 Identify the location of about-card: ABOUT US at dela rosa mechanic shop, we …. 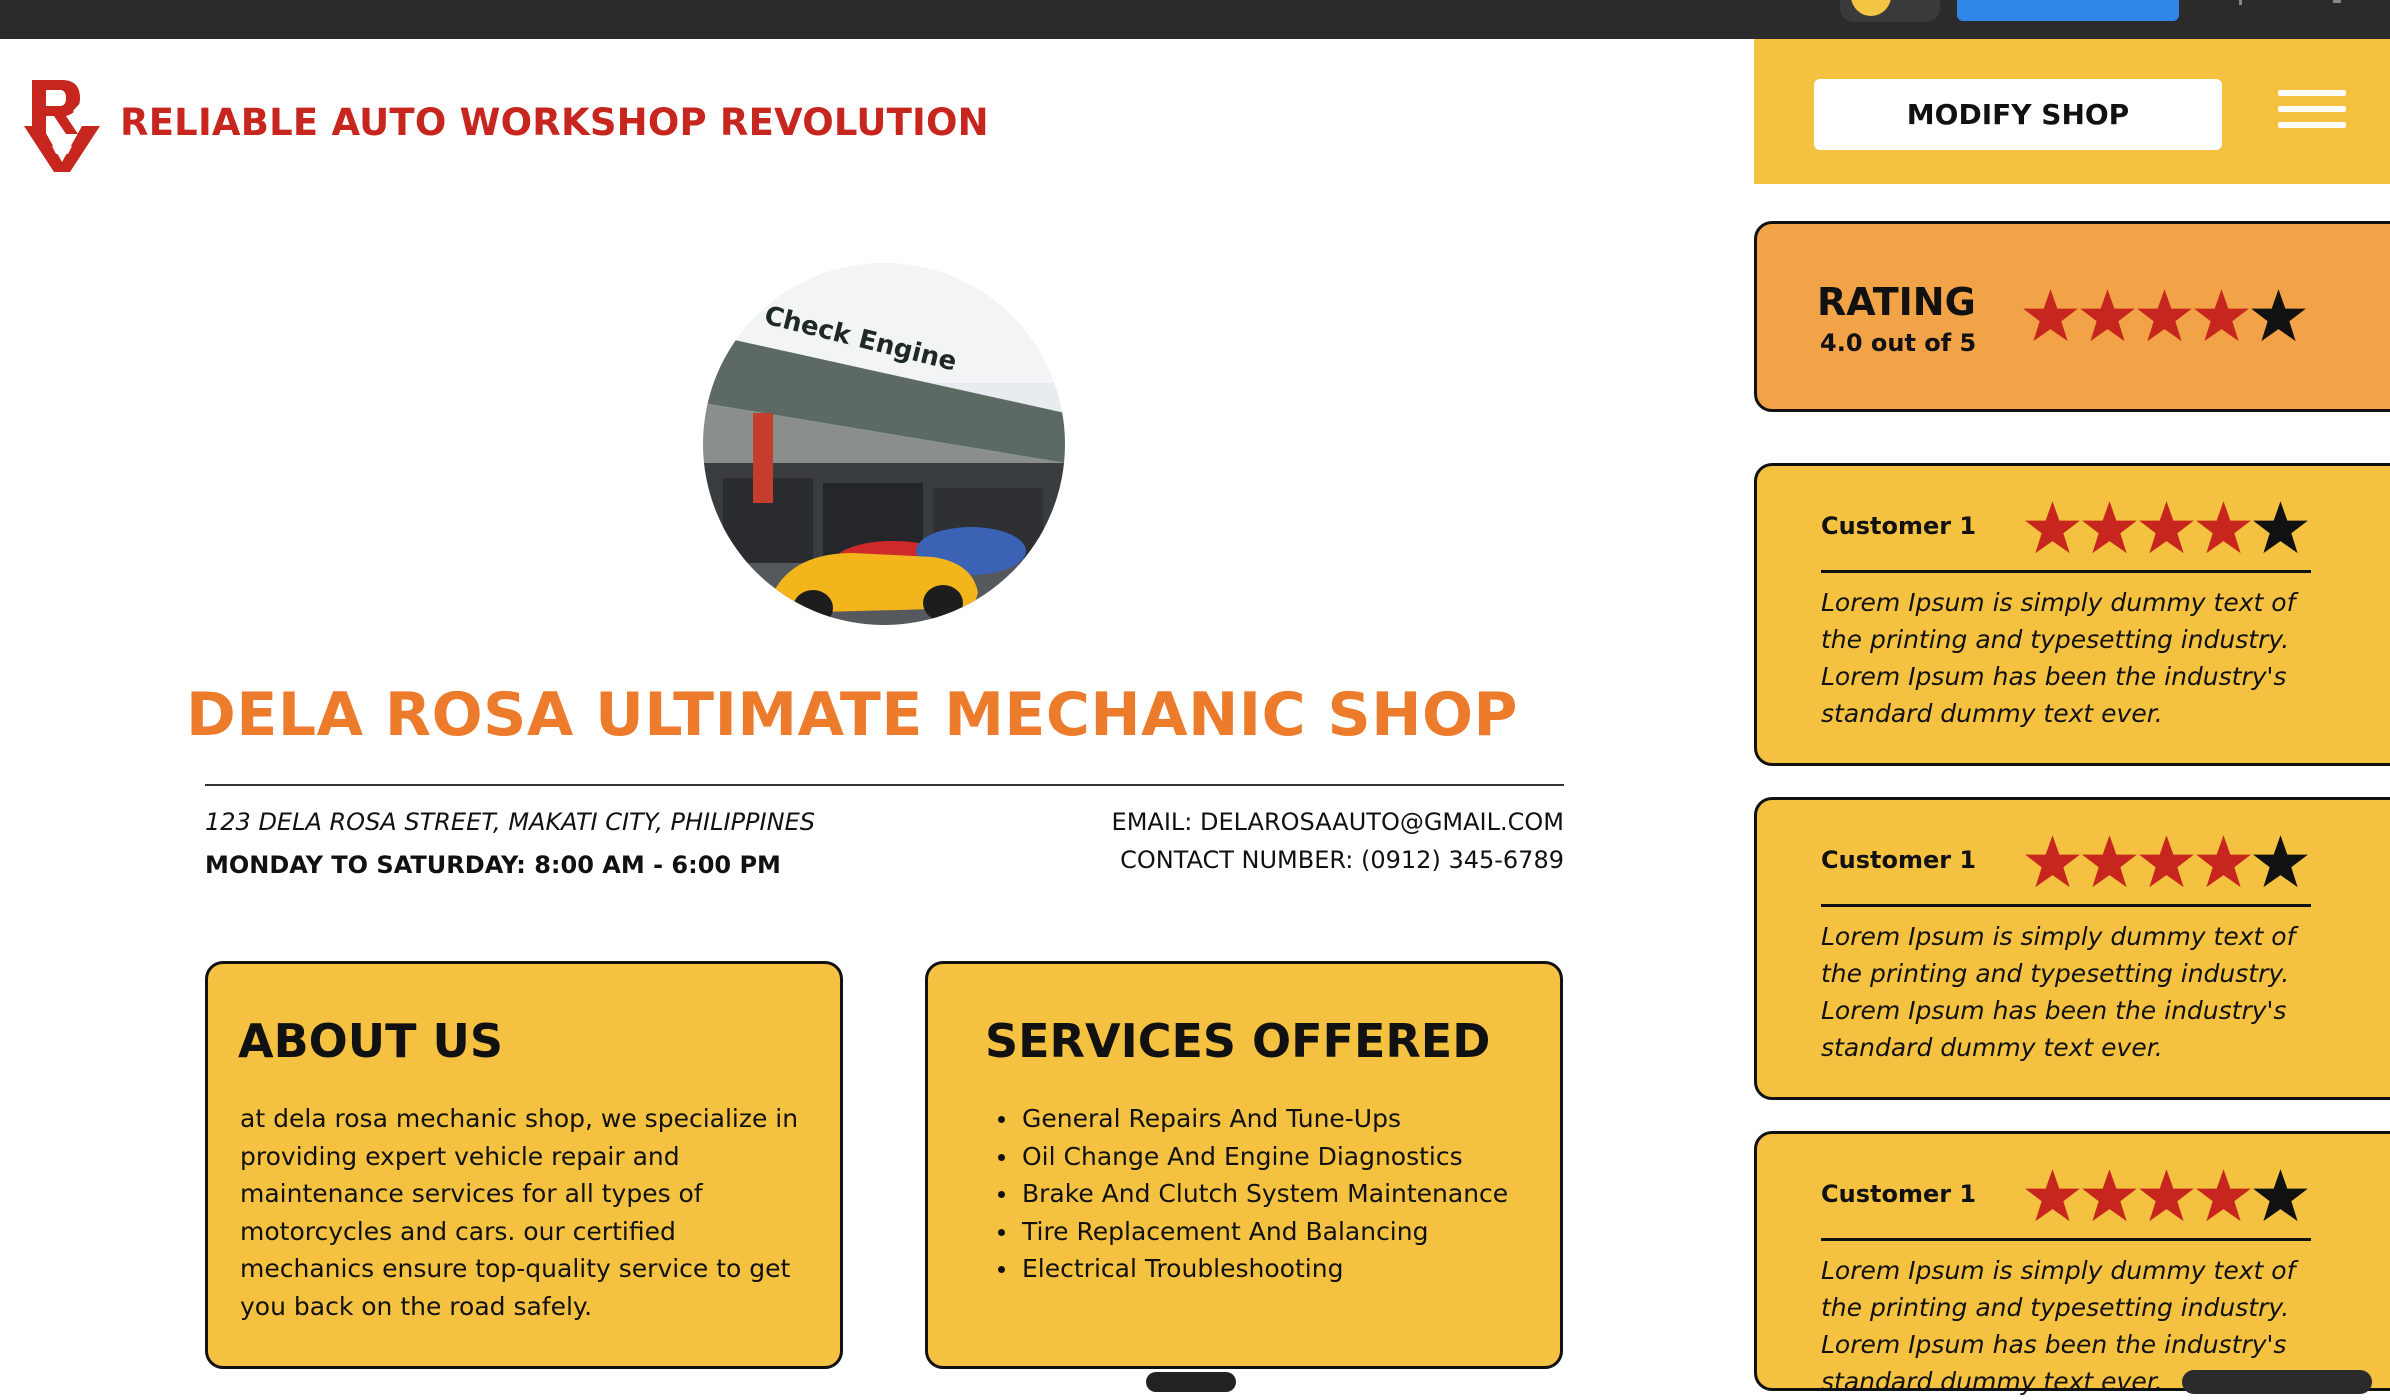
(524, 1165).